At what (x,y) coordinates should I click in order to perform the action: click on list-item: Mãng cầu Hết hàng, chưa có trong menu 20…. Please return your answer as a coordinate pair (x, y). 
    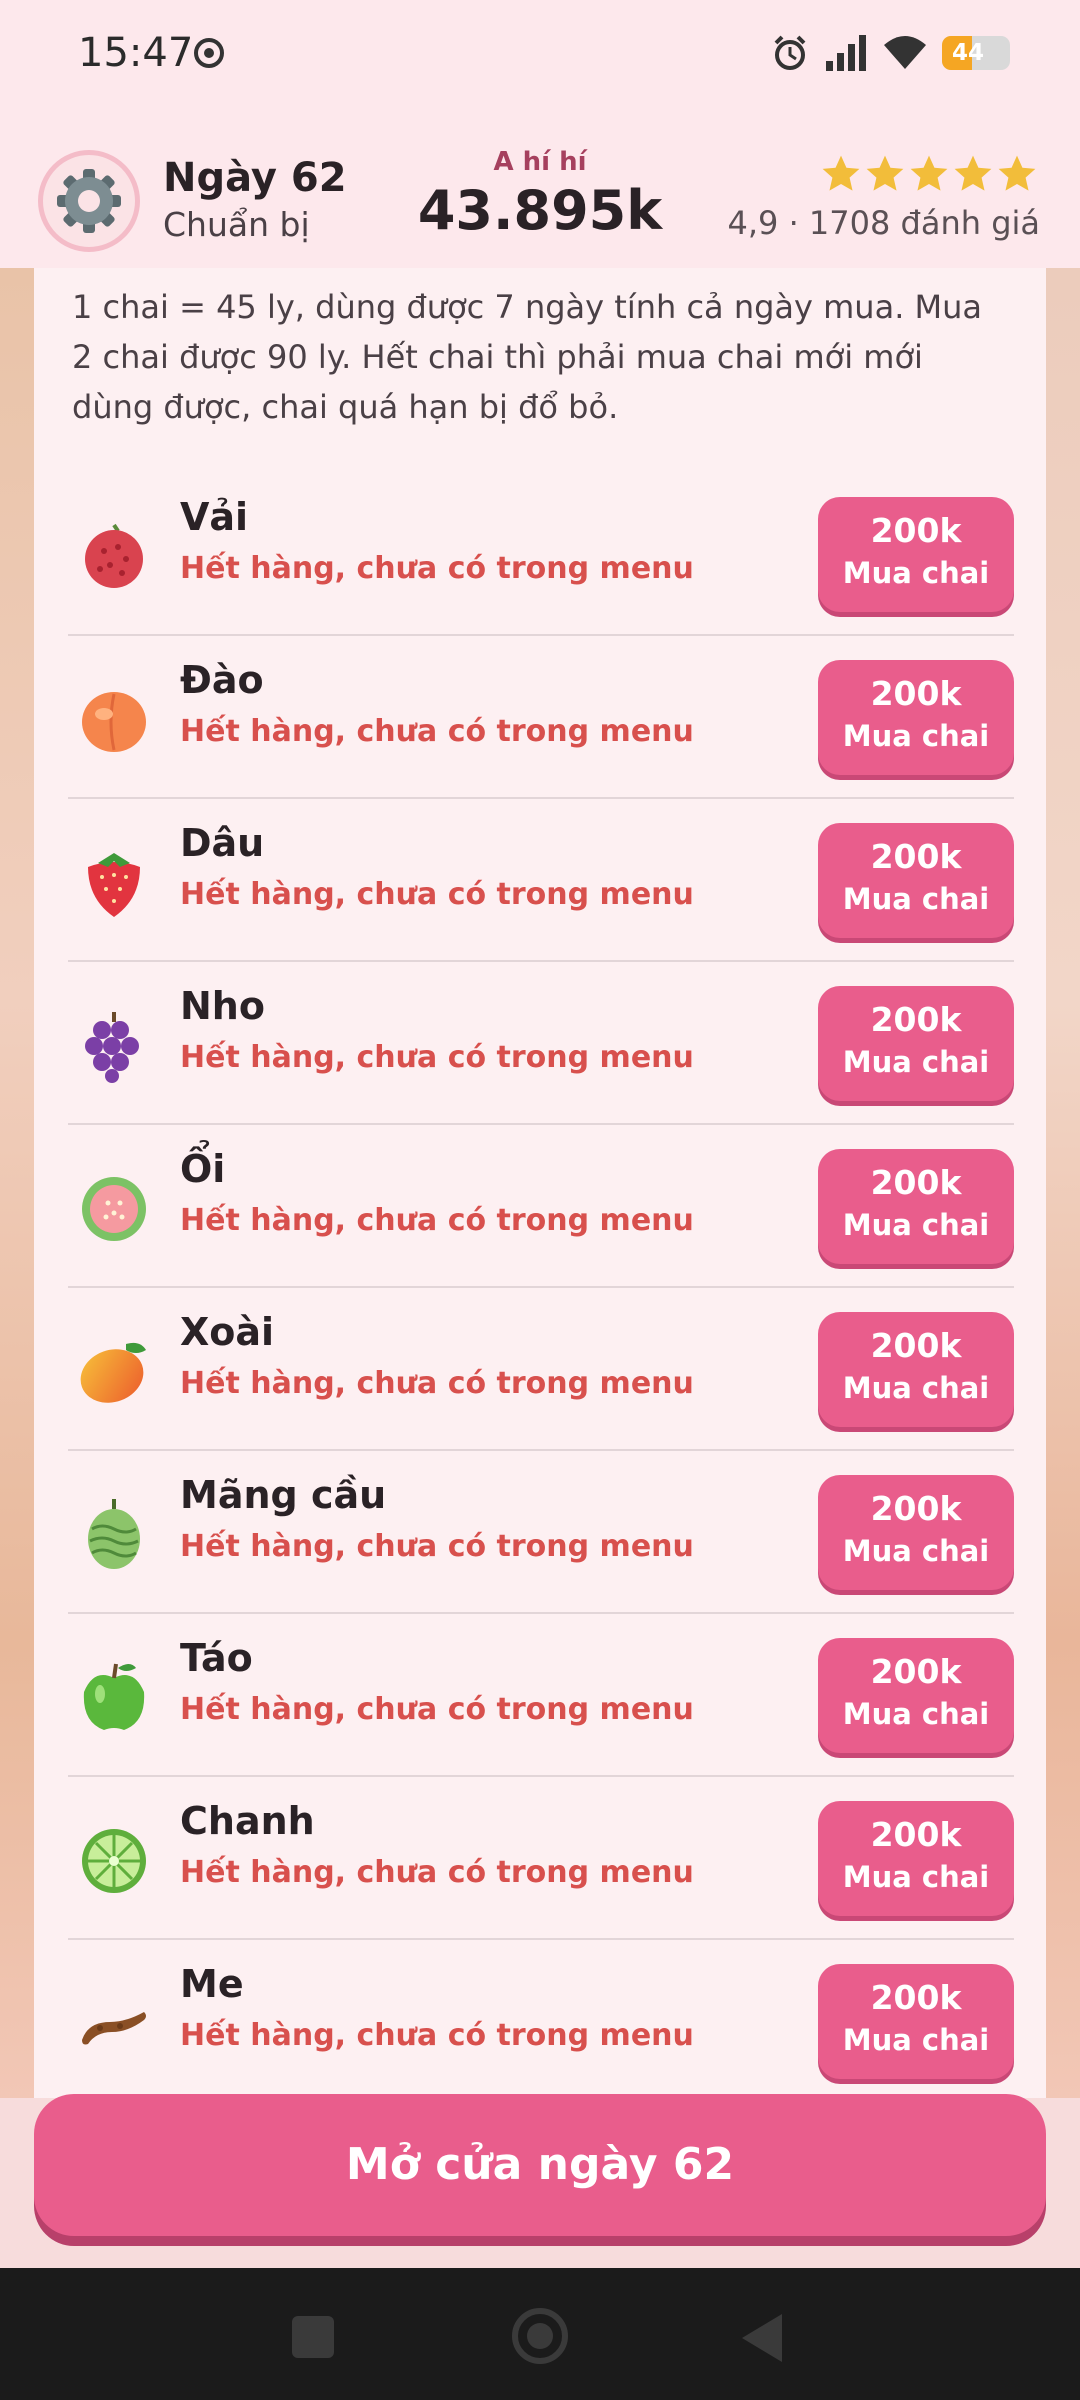
    Looking at the image, I should click on (541, 1532).